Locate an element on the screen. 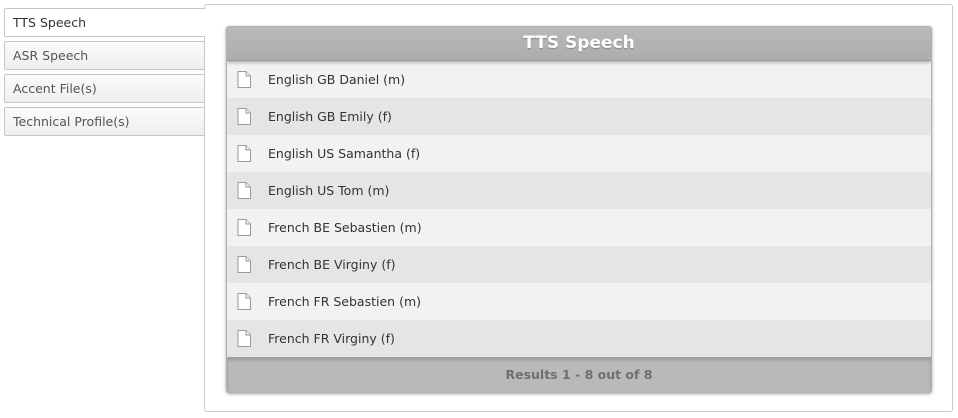 The image size is (958, 418). tab-tts-speech: TTS Speech is located at coordinates (105, 22).